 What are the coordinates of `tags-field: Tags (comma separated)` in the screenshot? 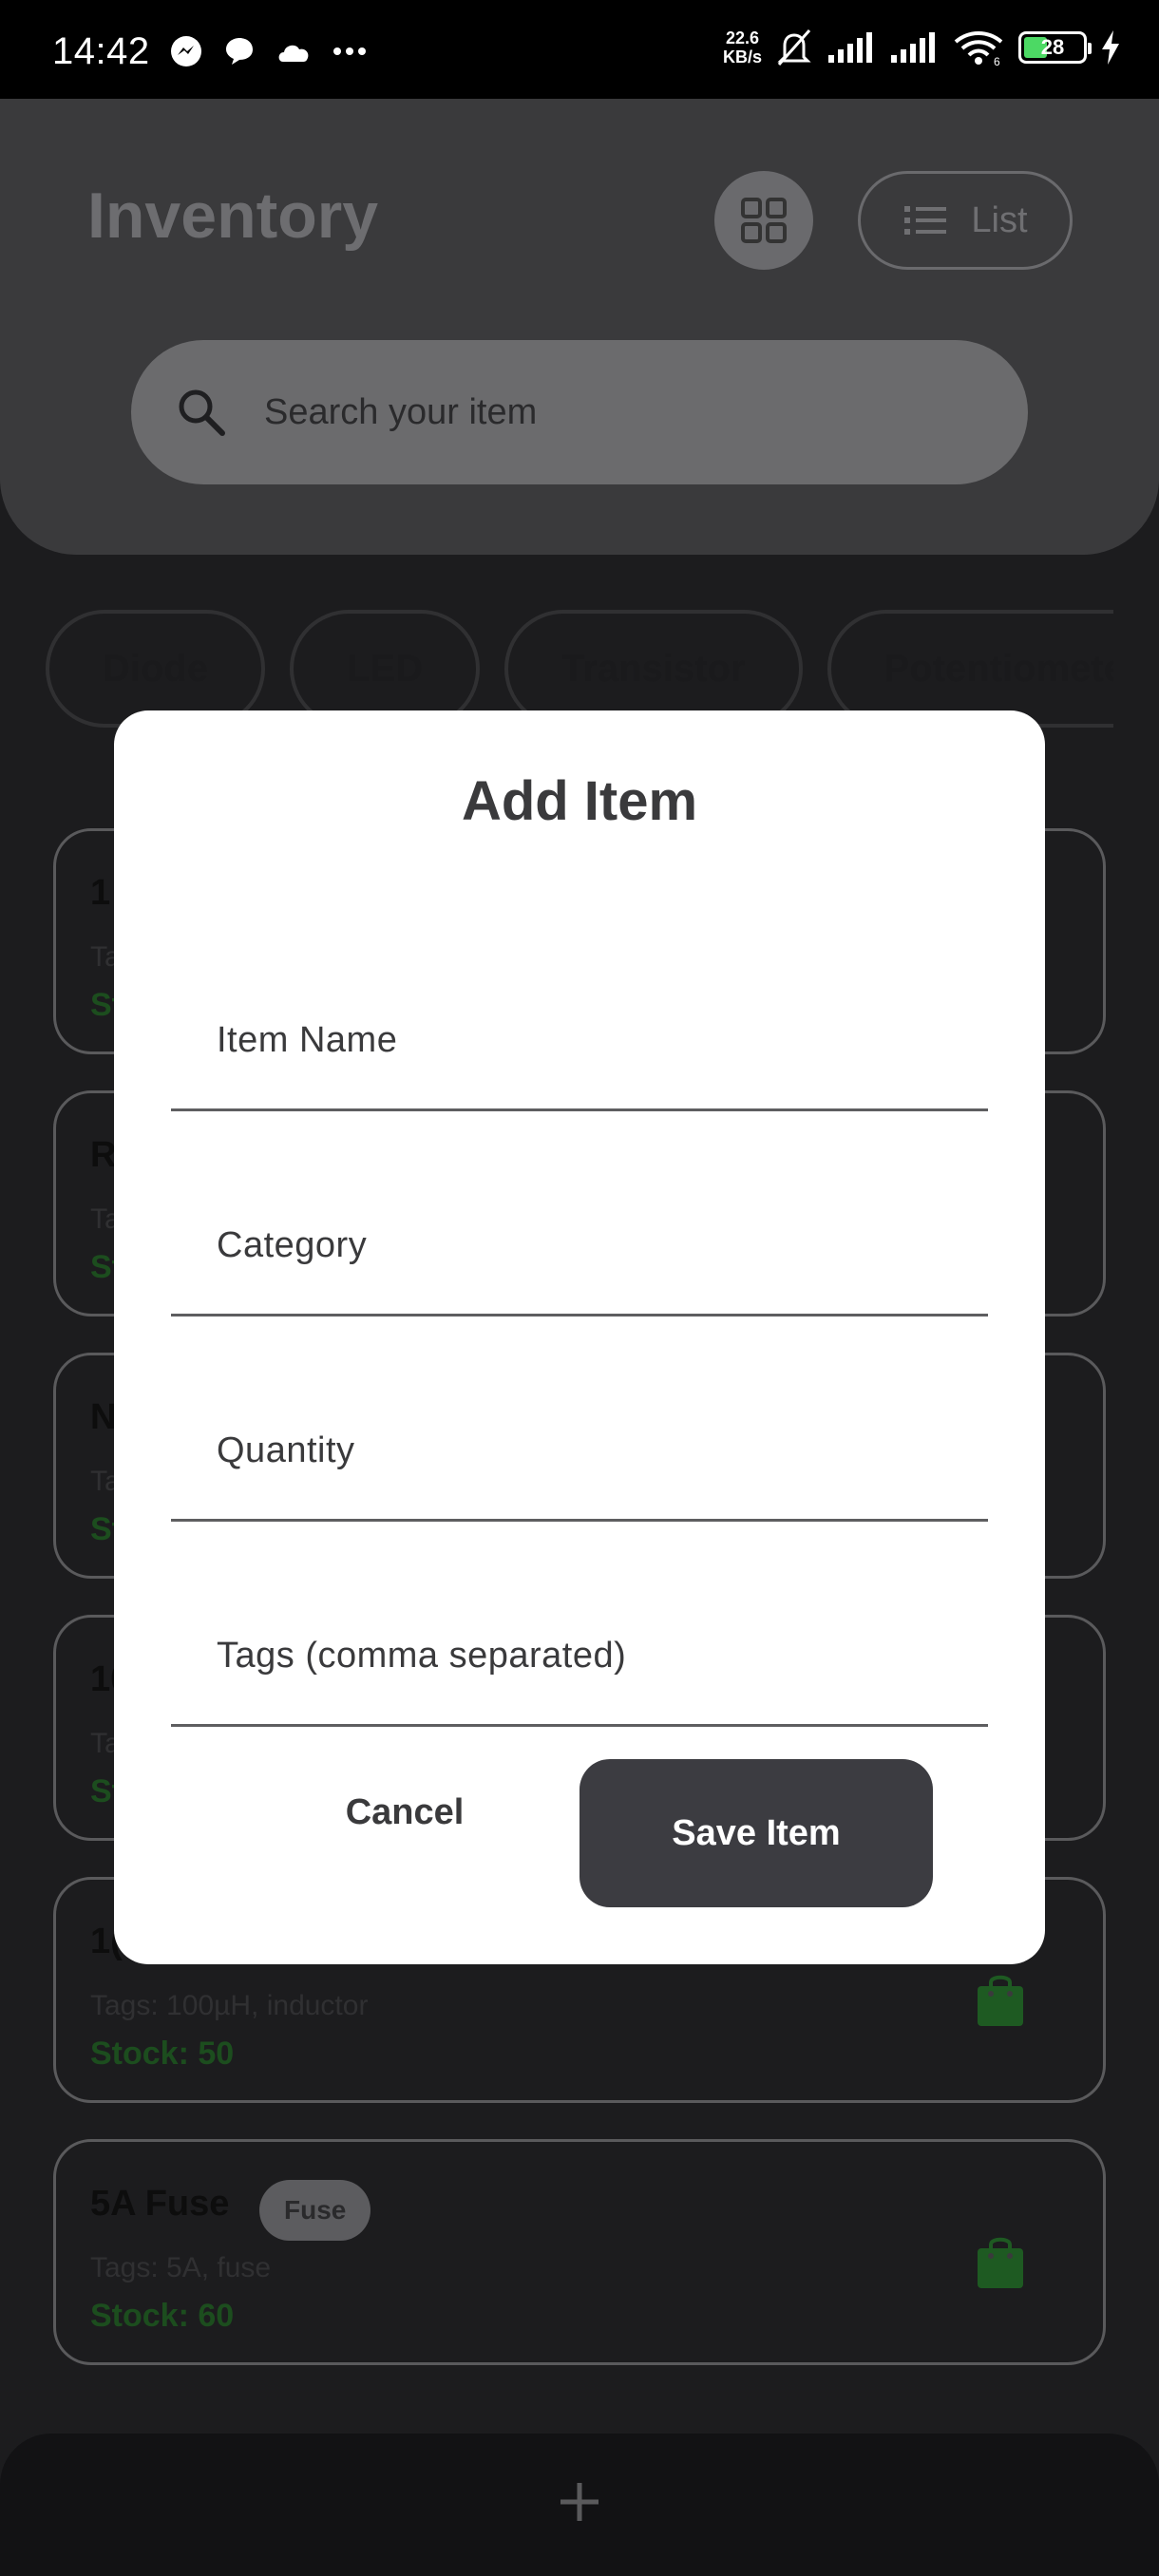 It's located at (579, 1670).